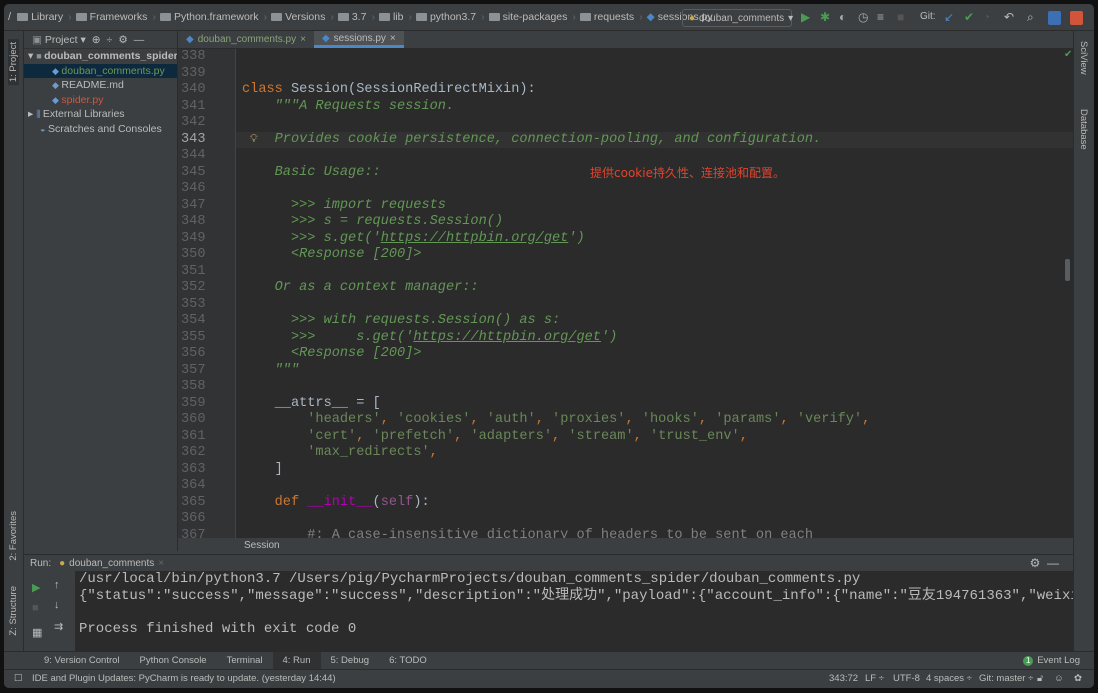 The height and width of the screenshot is (693, 1098). Describe the element at coordinates (358, 39) in the screenshot. I see `editor-tab: ◆ sessions.py ×` at that location.